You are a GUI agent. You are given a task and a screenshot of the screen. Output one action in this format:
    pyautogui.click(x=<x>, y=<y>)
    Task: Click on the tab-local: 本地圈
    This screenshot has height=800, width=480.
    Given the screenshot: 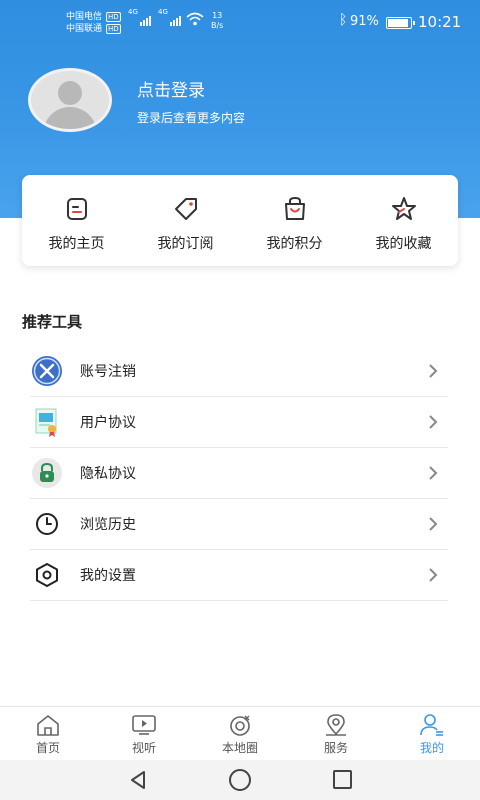 What is the action you would take?
    pyautogui.click(x=240, y=733)
    